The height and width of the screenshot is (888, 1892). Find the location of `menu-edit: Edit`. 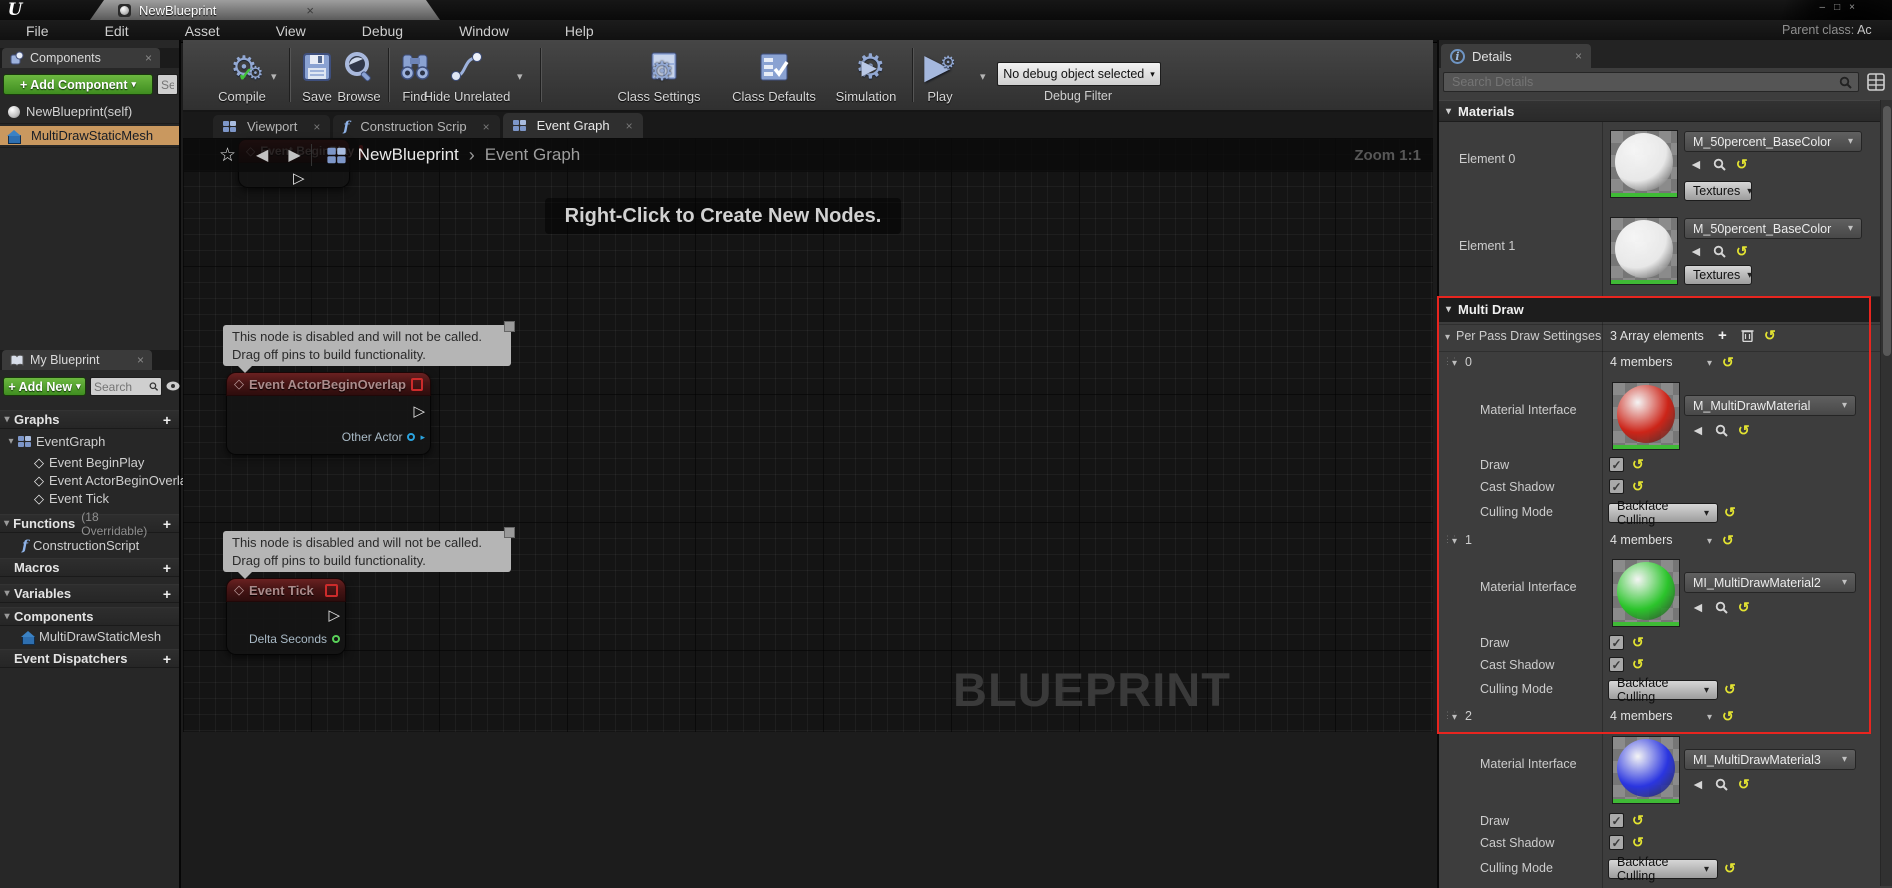

menu-edit: Edit is located at coordinates (119, 31).